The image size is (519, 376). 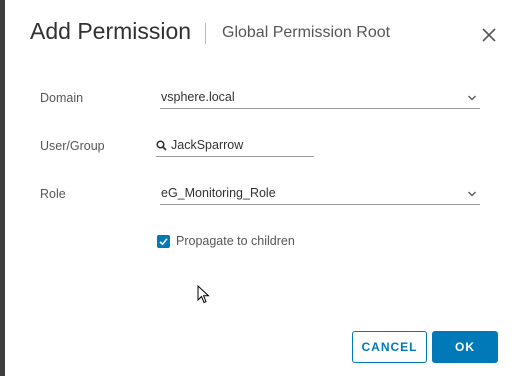 I want to click on domain-label: Domain, so click(x=62, y=98).